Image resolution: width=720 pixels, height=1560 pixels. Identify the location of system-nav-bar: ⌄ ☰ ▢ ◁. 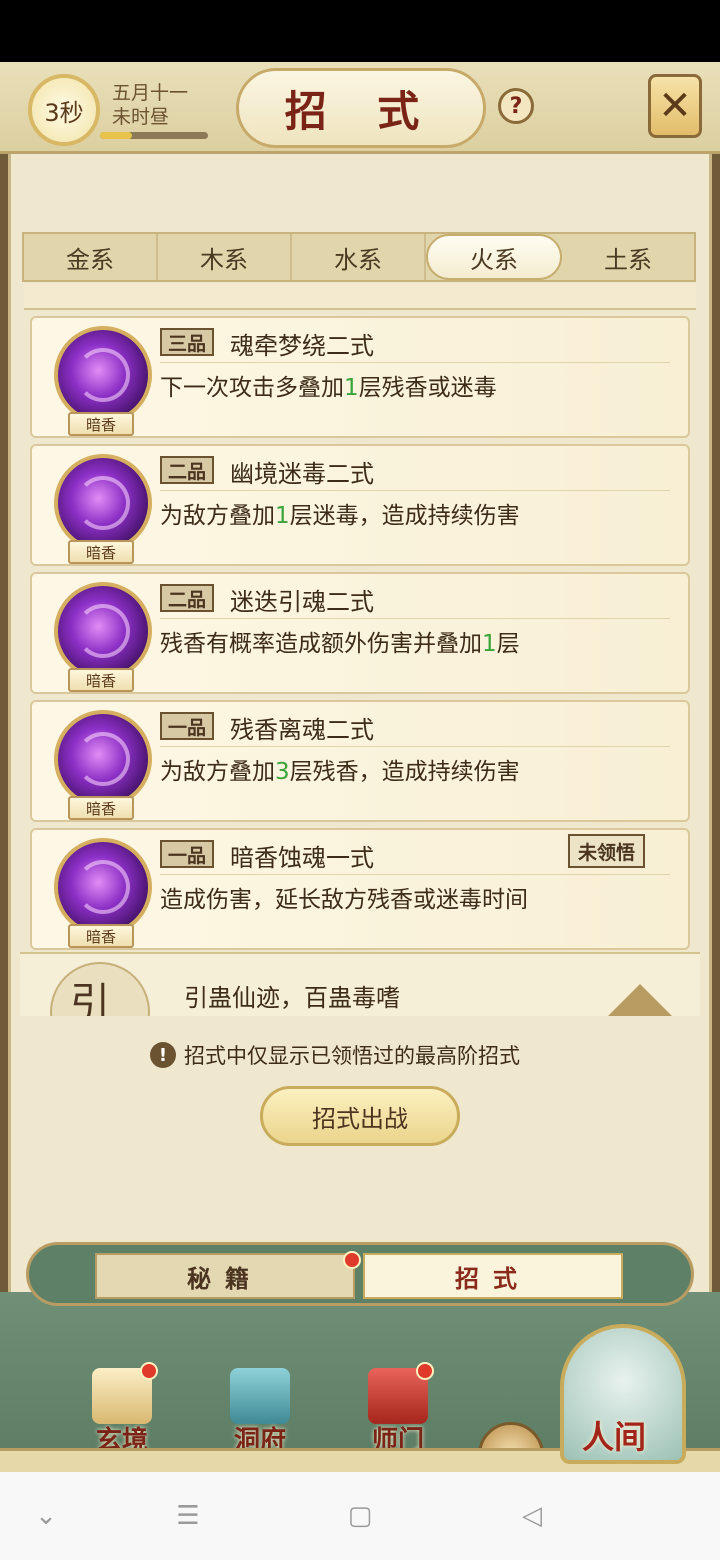
(360, 1516).